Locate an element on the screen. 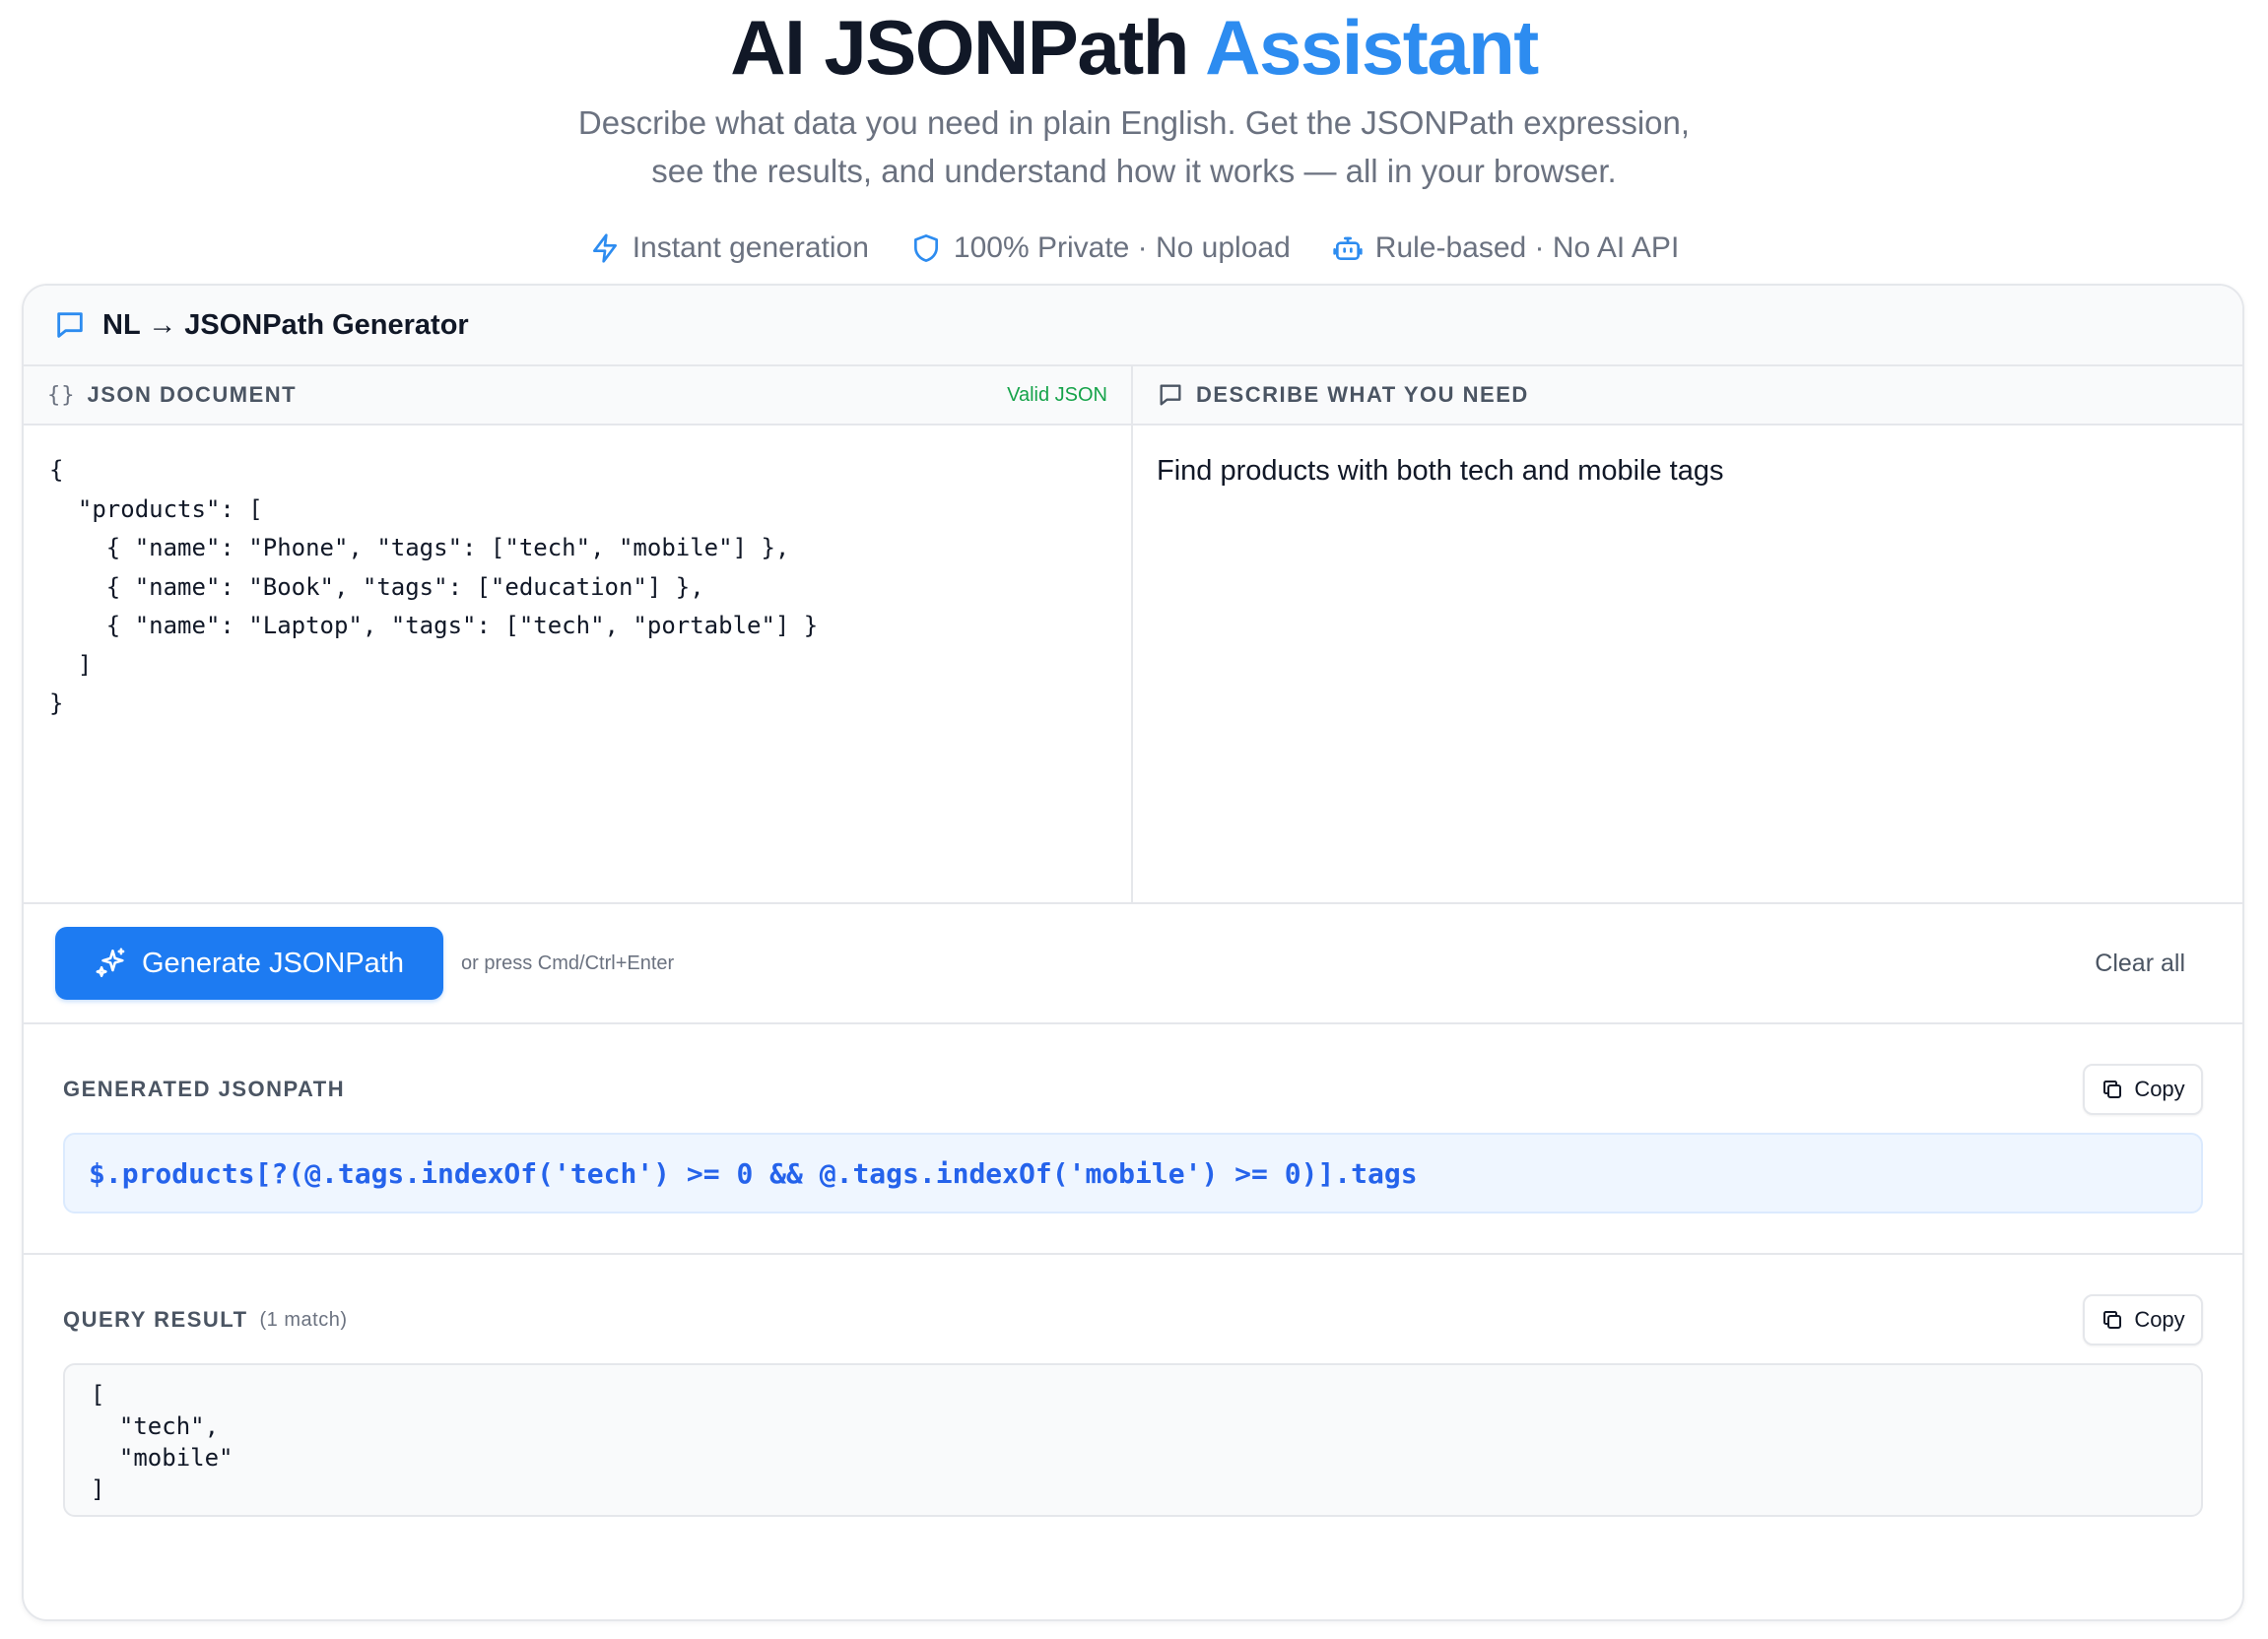 Image resolution: width=2268 pixels, height=1639 pixels. feature-rule-based: Rule-based · No AI API is located at coordinates (1506, 248).